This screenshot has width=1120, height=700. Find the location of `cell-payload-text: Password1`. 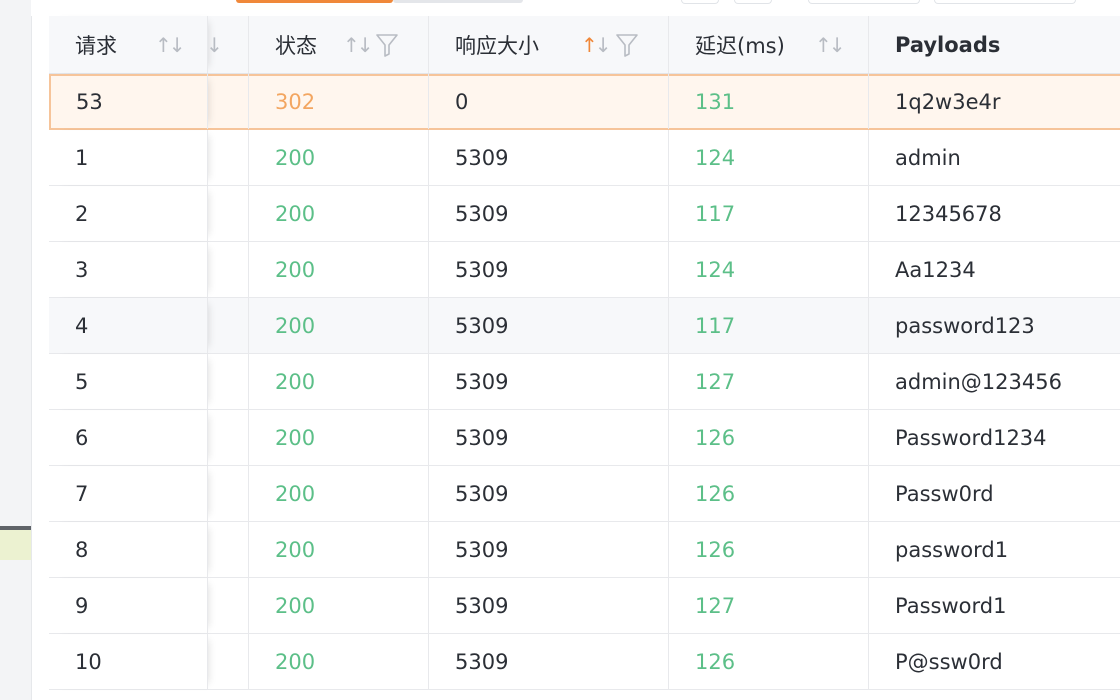

cell-payload-text: Password1 is located at coordinates (951, 605).